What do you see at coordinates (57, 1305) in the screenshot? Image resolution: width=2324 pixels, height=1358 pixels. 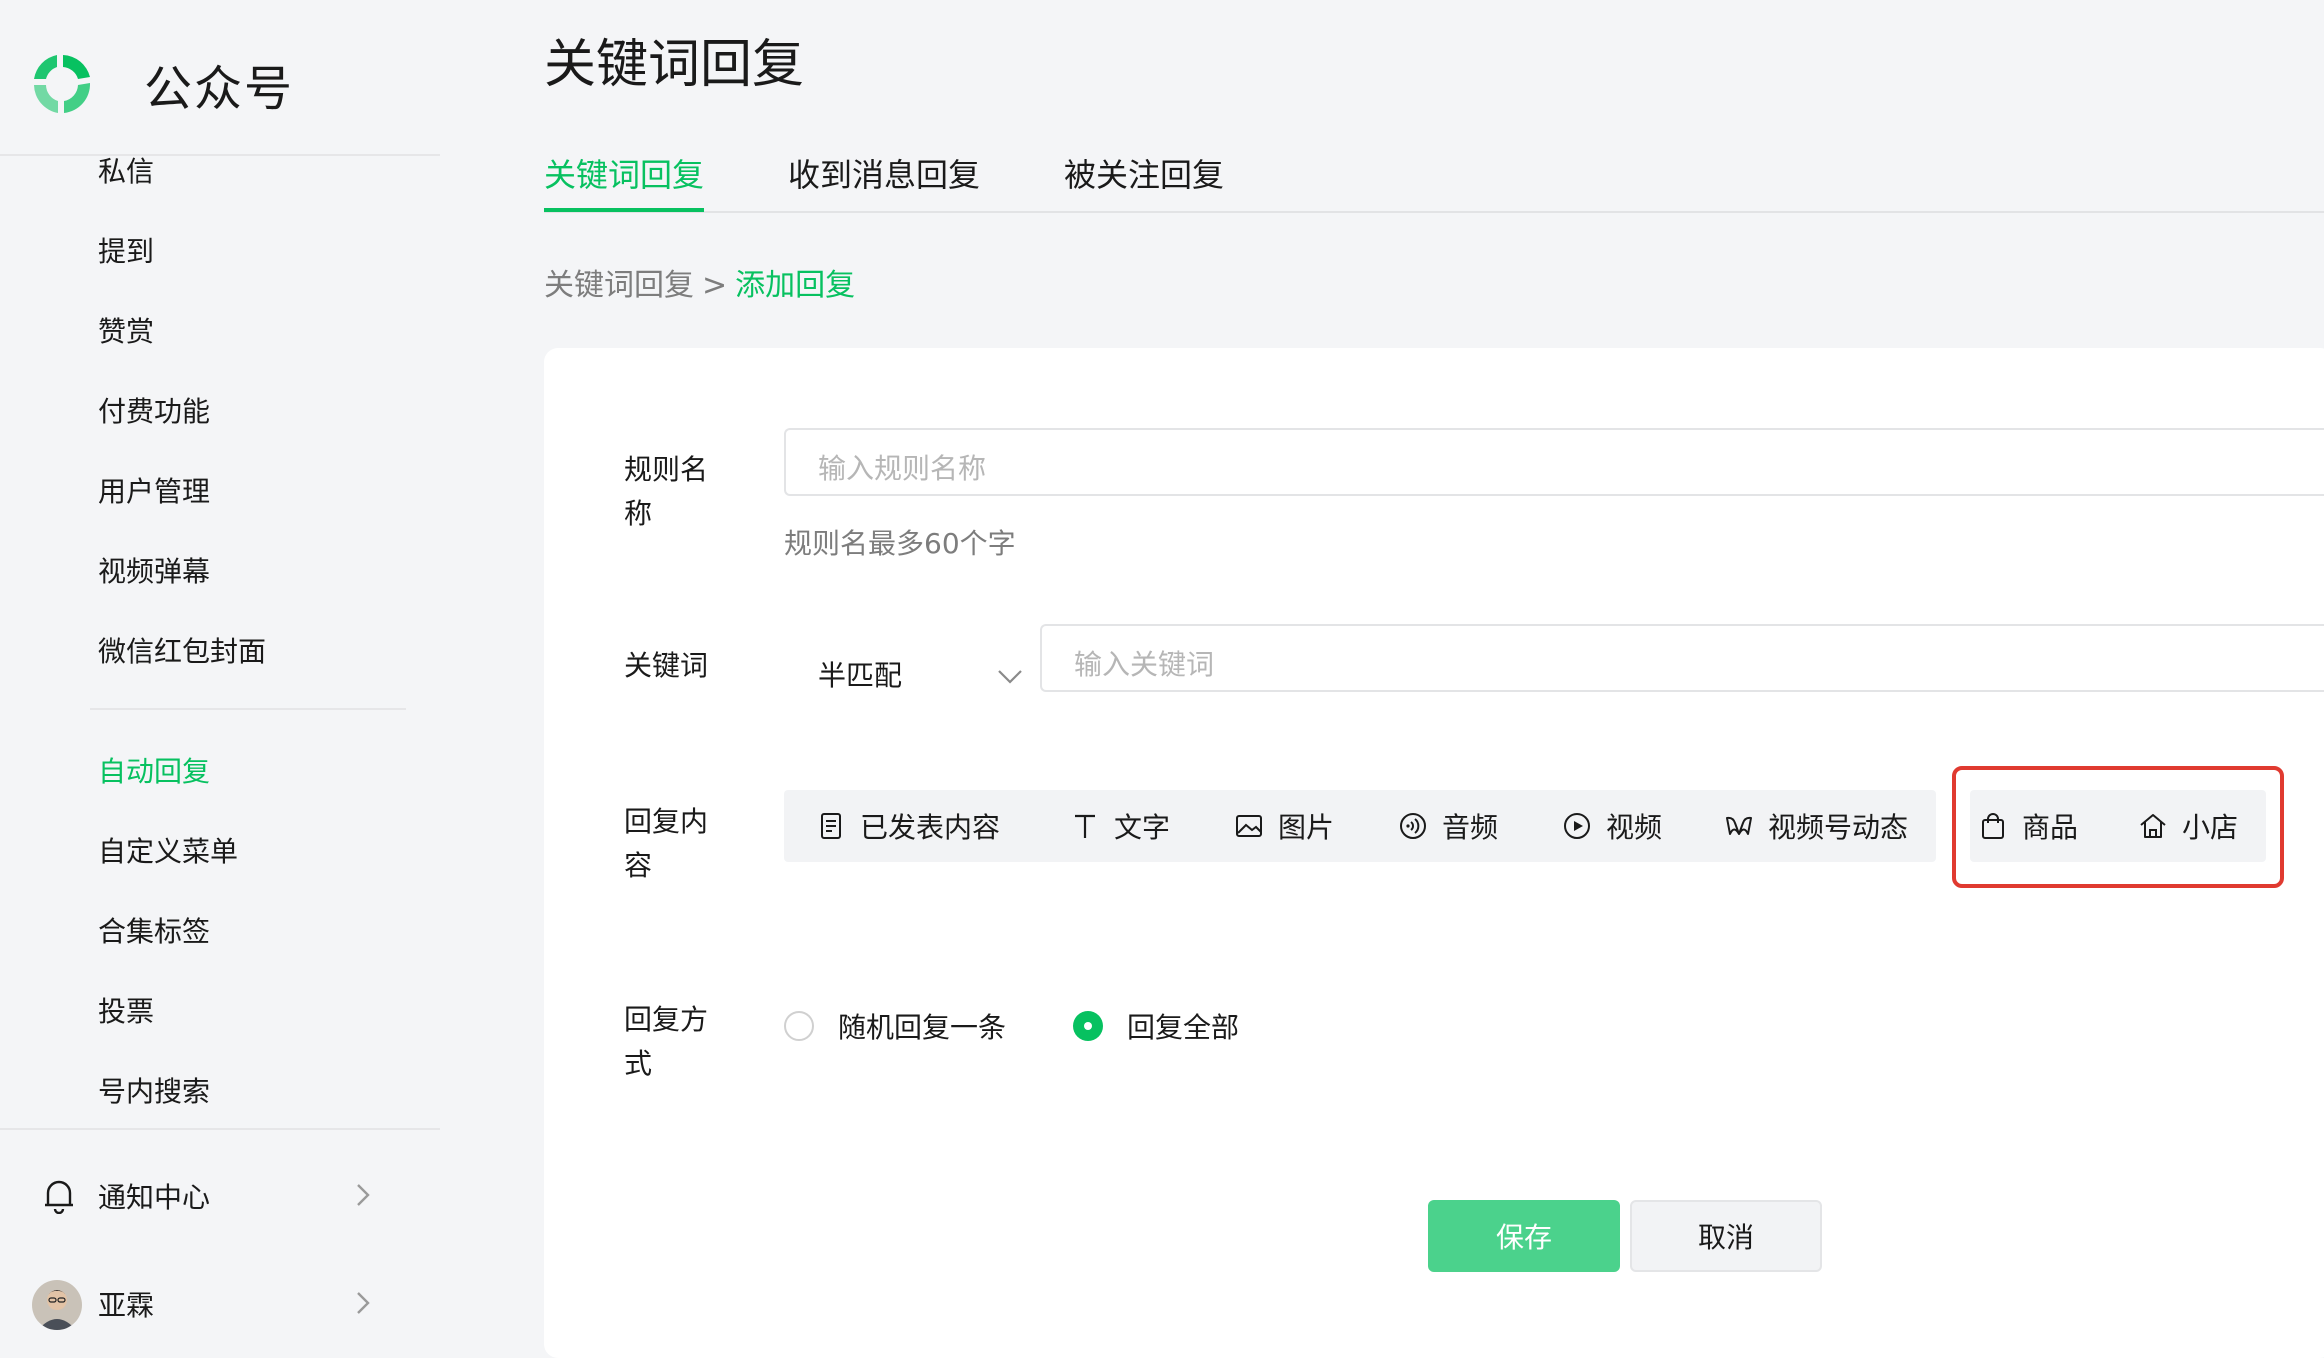 I see `avatar` at bounding box center [57, 1305].